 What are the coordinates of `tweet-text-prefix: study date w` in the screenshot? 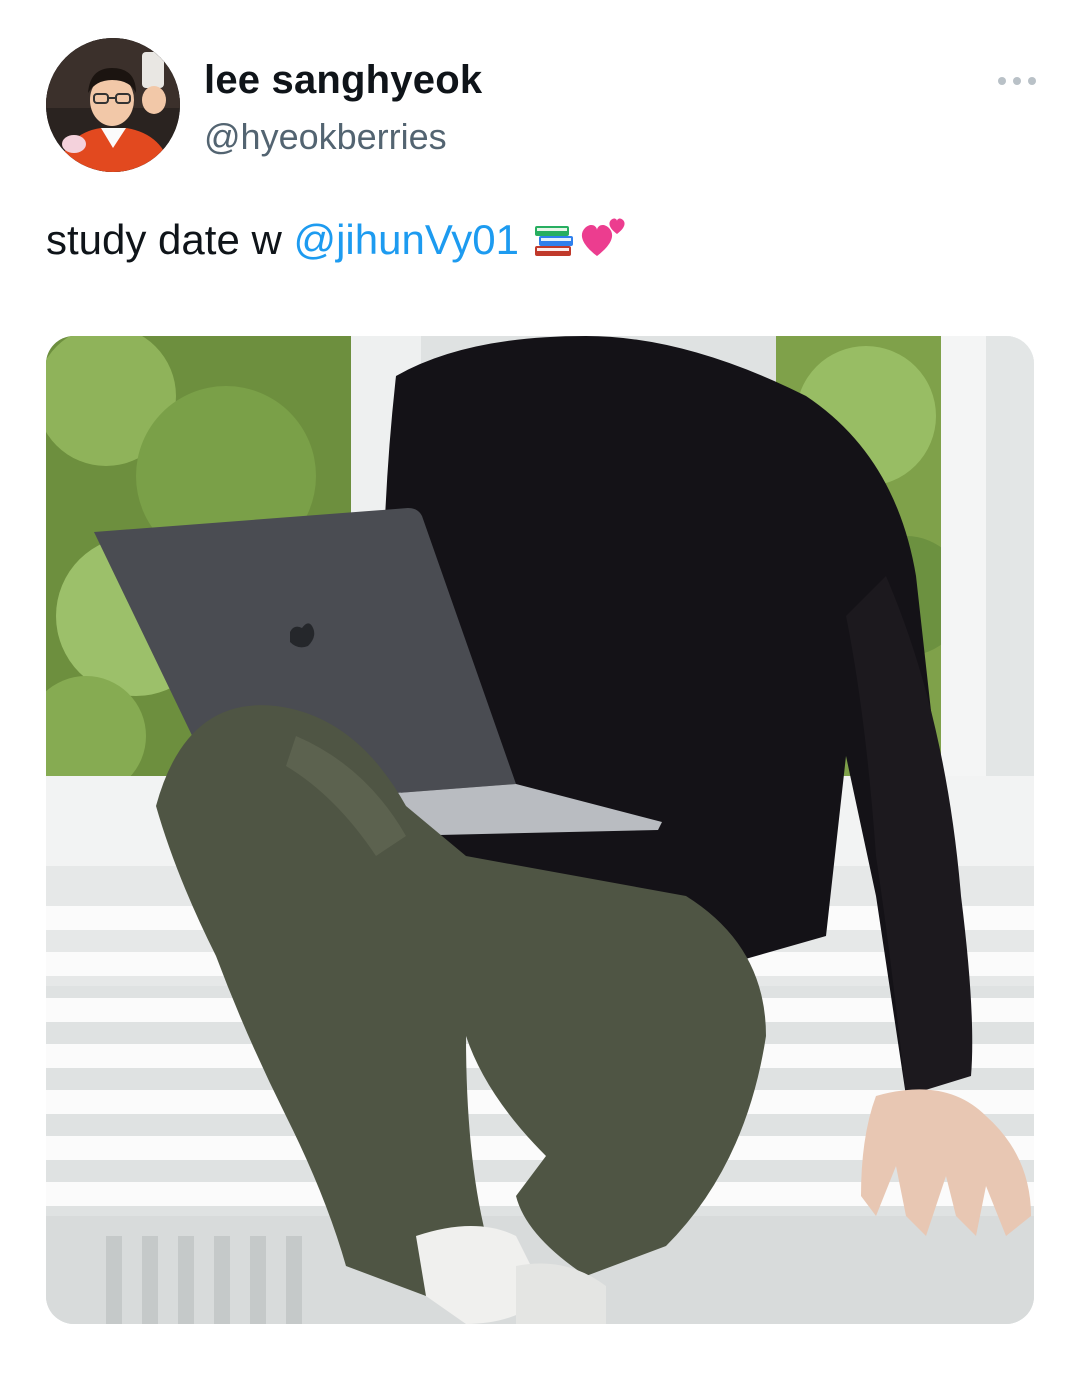 It's located at (170, 239).